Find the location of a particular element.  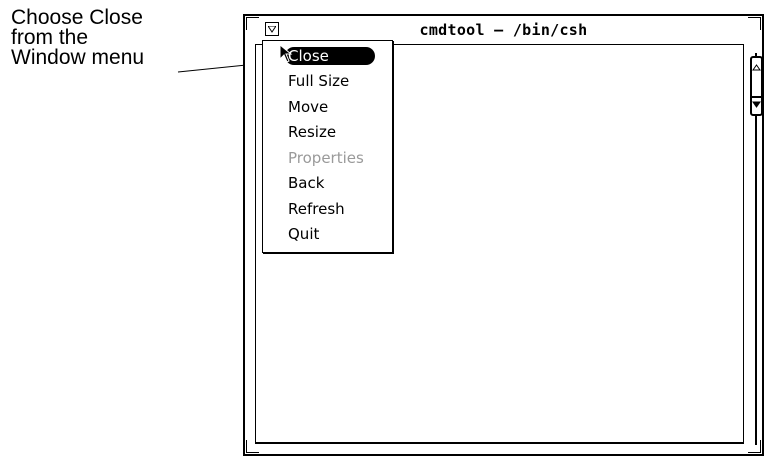

window-title-bar: cmdtool – /bin/csh is located at coordinates (503, 29).